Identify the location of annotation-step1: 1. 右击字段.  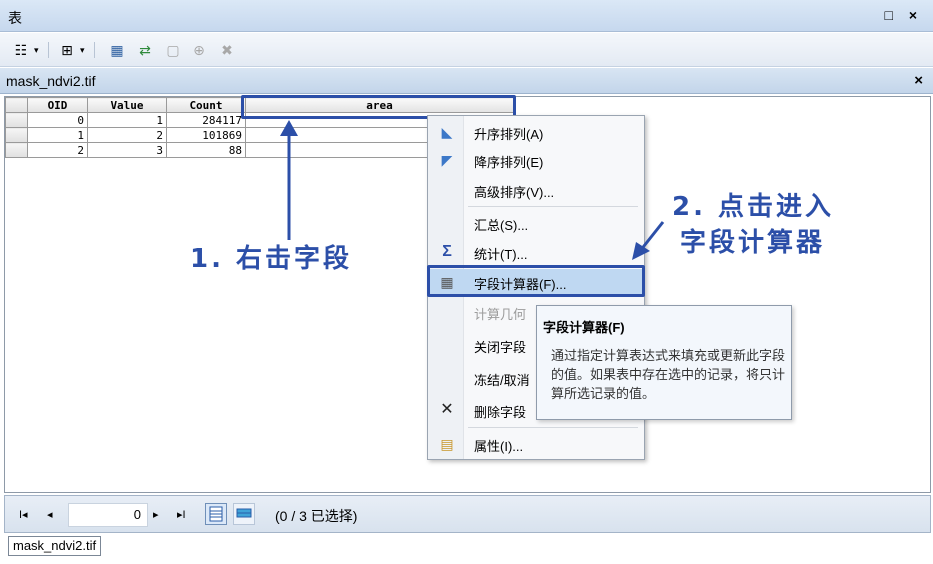
(271, 259).